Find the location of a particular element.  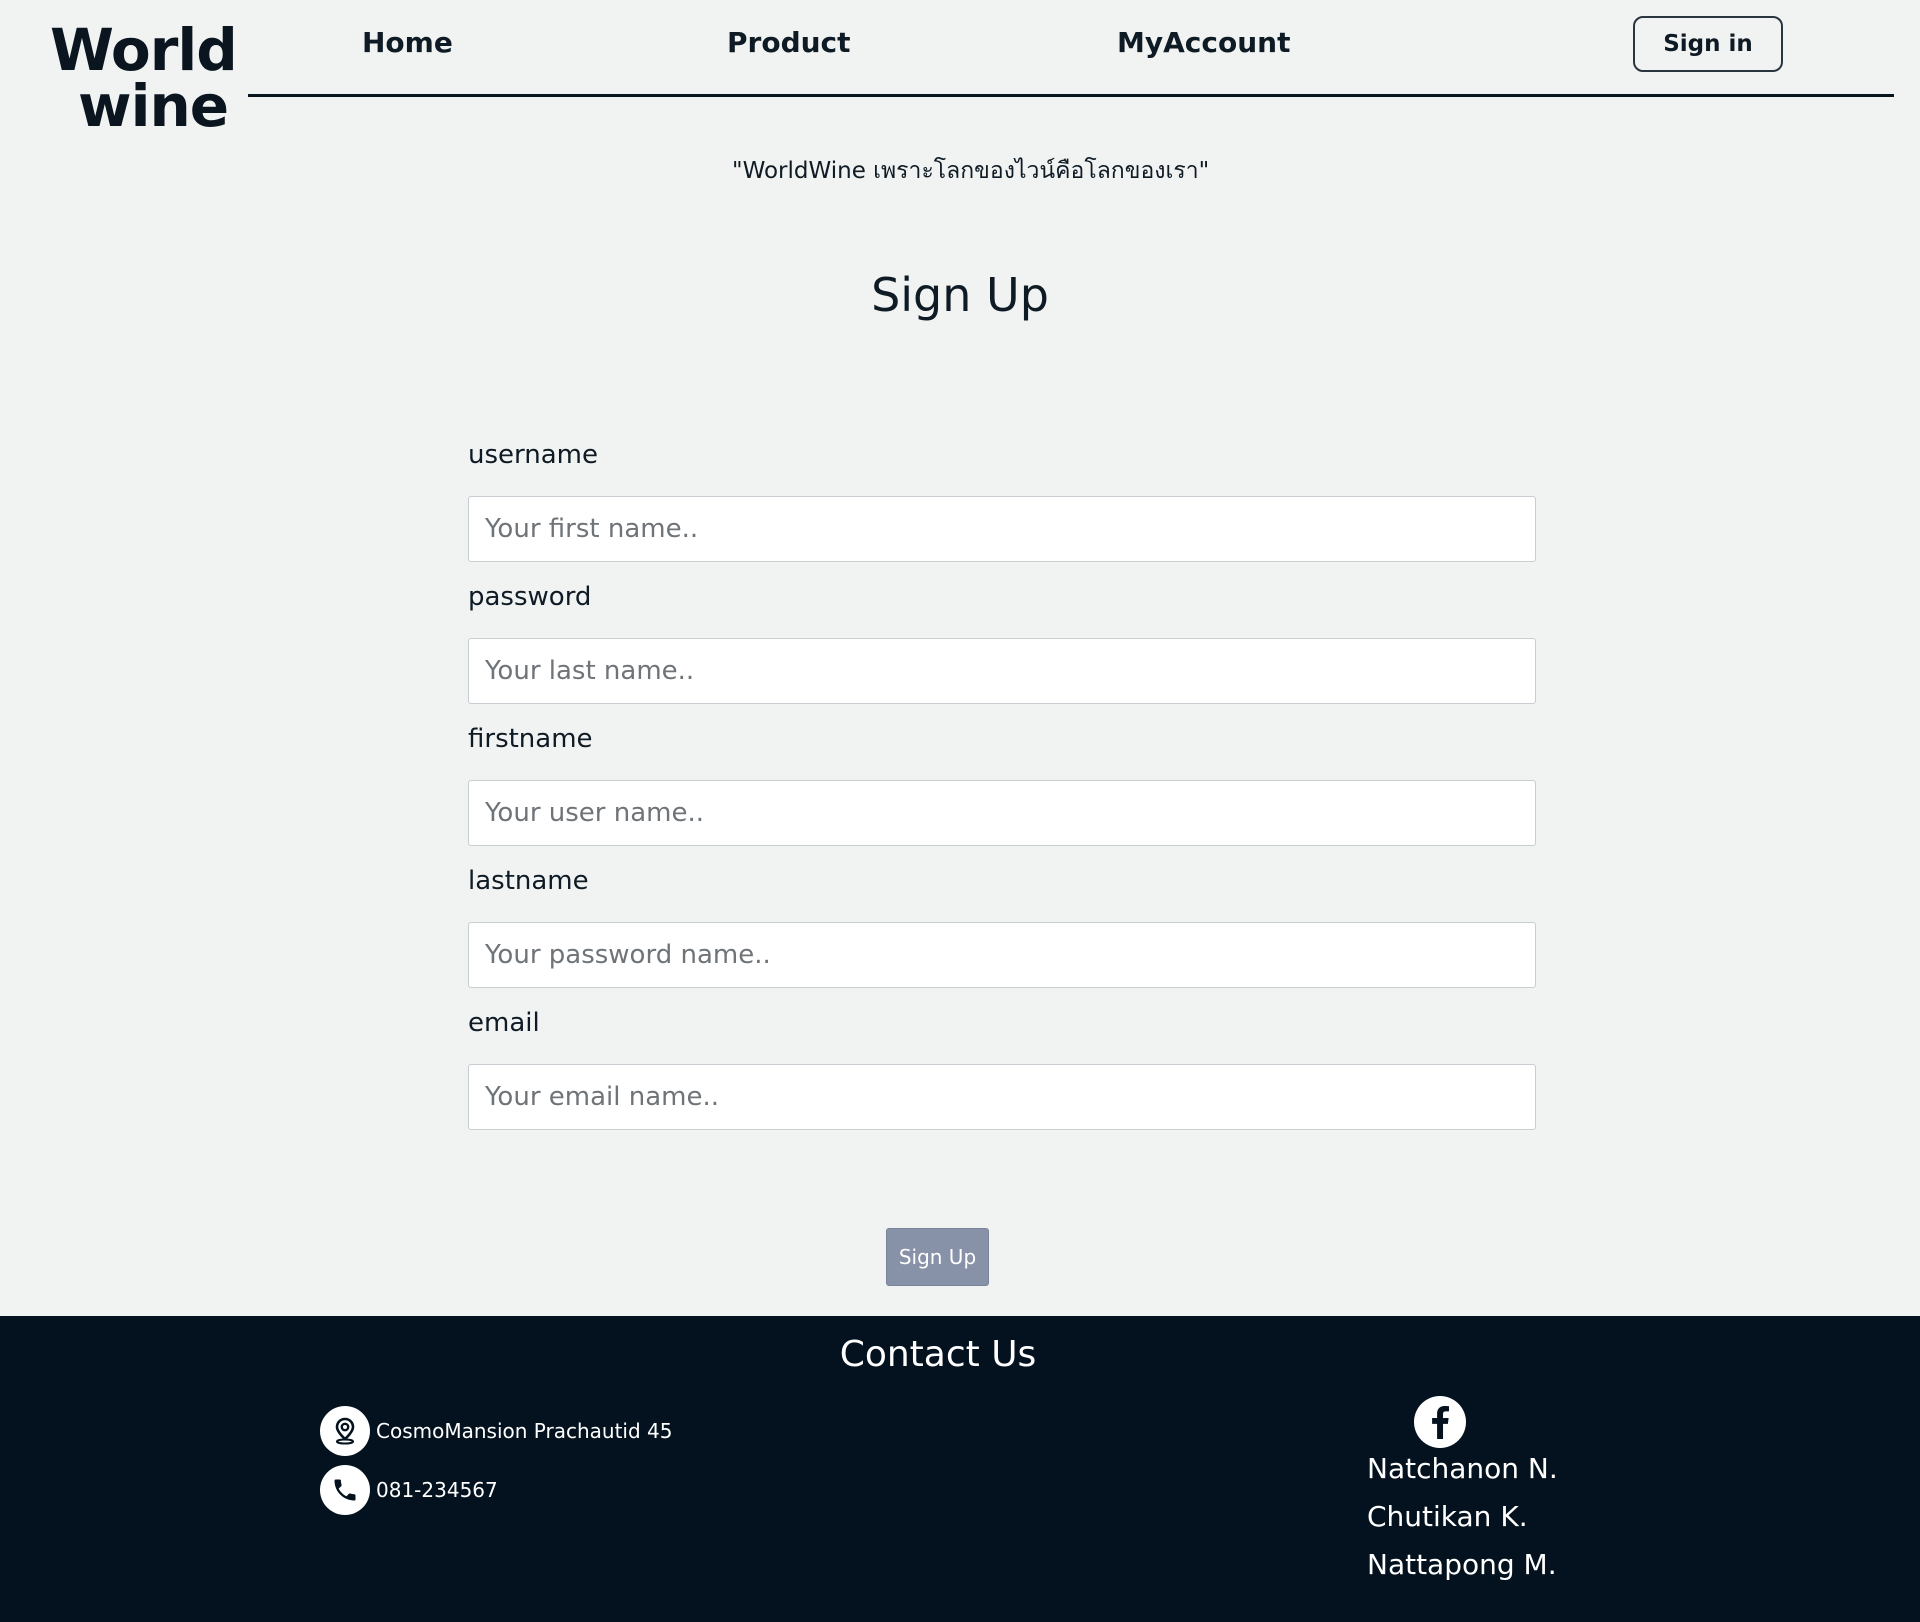

tagline: "WorldWine เพราะโลกของไวน์คือโลกของเรา" is located at coordinates (971, 171).